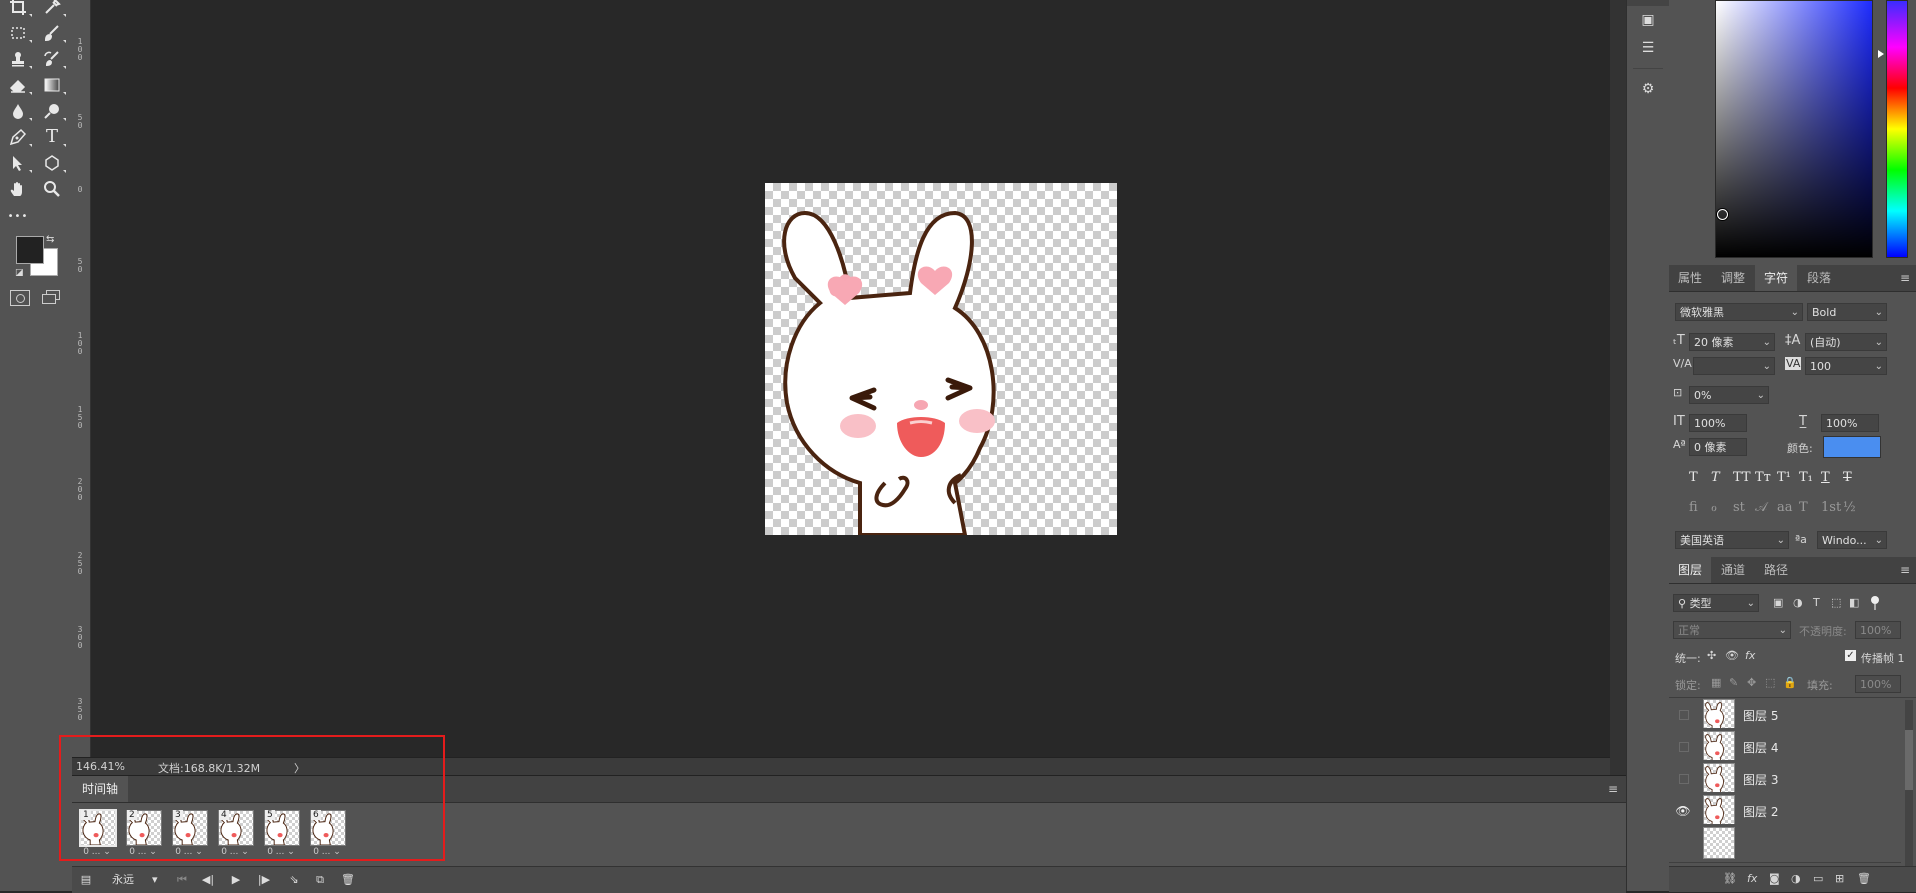 This screenshot has width=1916, height=893. I want to click on leading-input: (自动) ⌄, so click(1846, 342).